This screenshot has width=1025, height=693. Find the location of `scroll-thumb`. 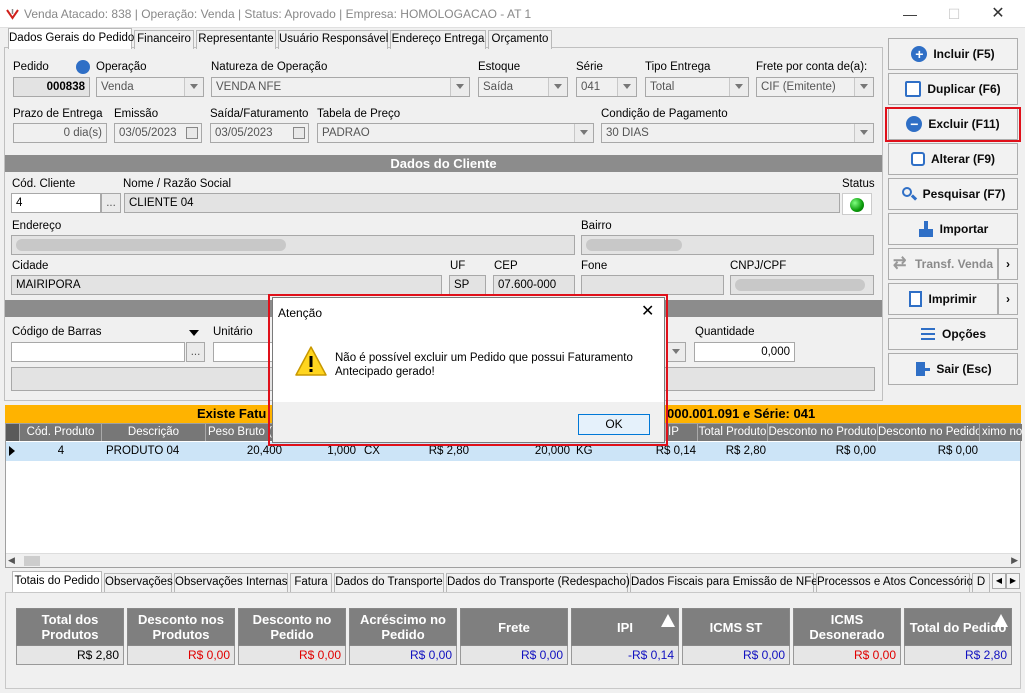

scroll-thumb is located at coordinates (32, 561).